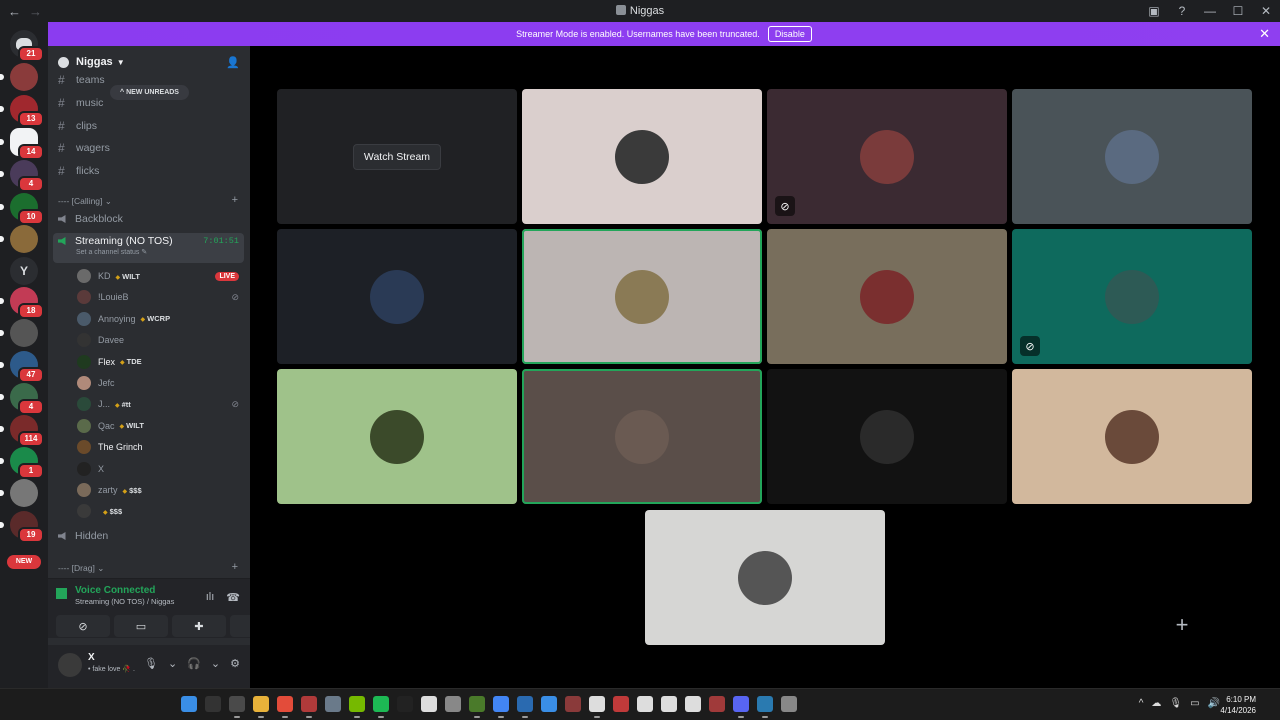  What do you see at coordinates (1238, 11) in the screenshot?
I see `maximize-button: ☐` at bounding box center [1238, 11].